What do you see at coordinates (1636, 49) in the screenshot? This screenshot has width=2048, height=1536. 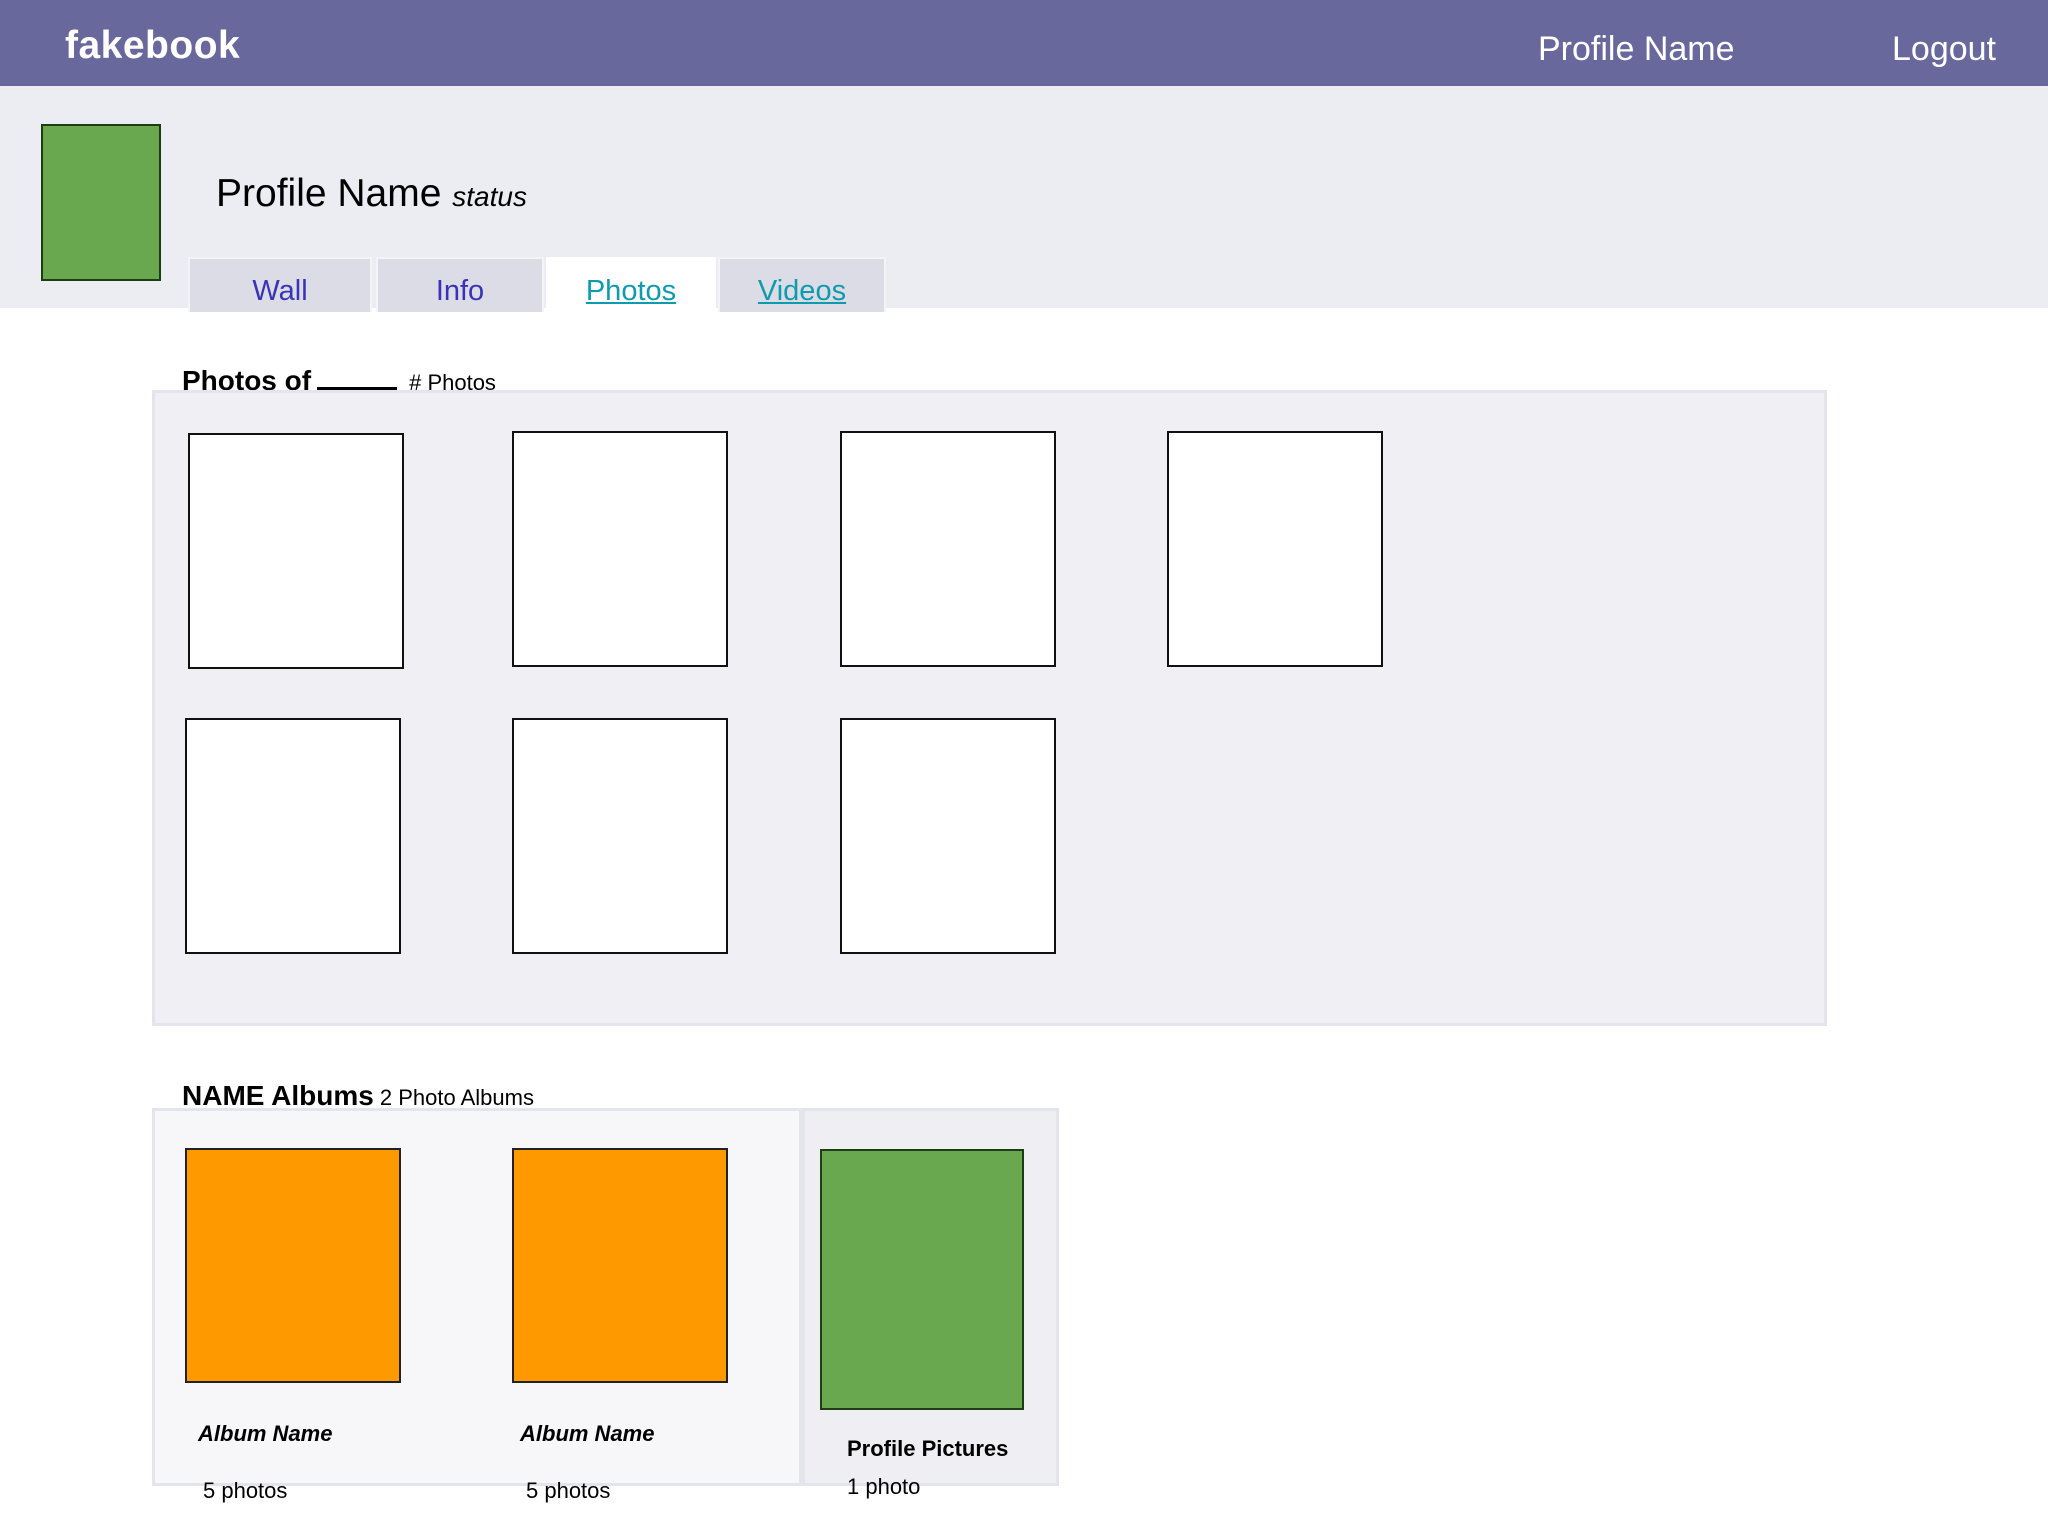 I see `nav-profile-name-link: Profile Name` at bounding box center [1636, 49].